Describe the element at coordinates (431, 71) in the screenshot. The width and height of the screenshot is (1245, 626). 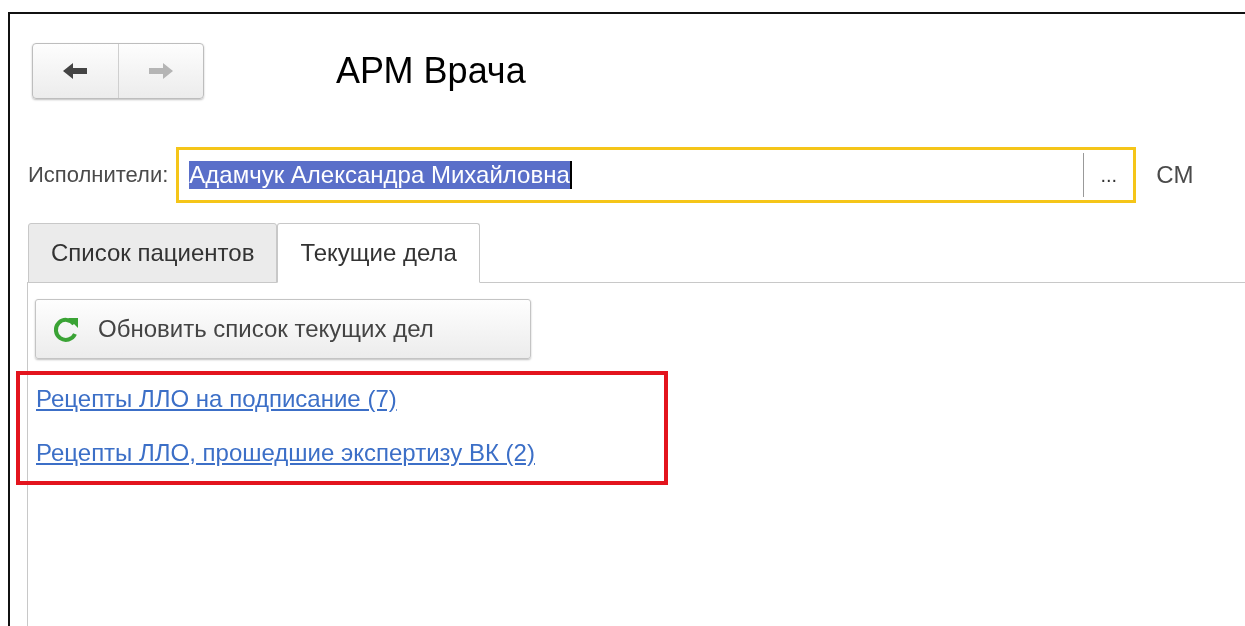
I see `window-title: АРМ Врача` at that location.